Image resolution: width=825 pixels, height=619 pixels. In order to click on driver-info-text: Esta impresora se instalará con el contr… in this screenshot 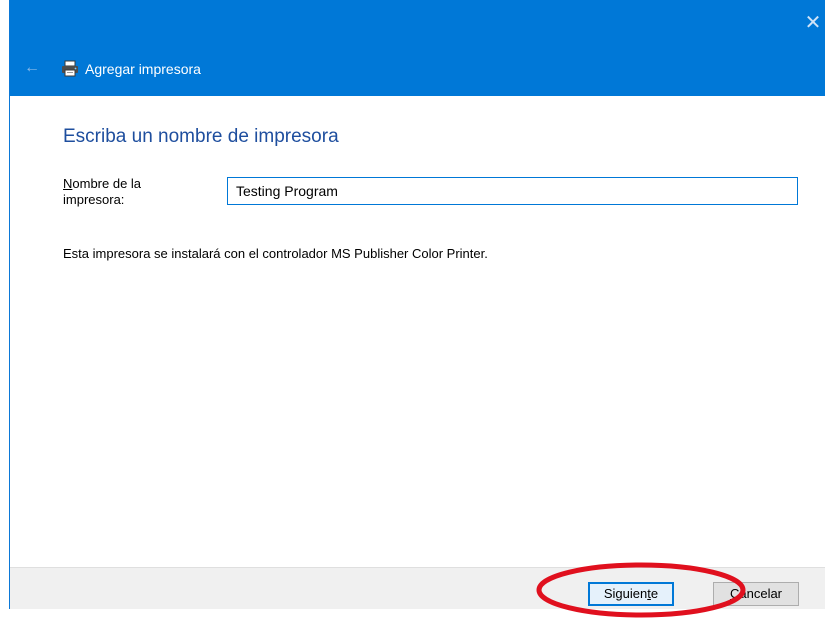, I will do `click(275, 253)`.